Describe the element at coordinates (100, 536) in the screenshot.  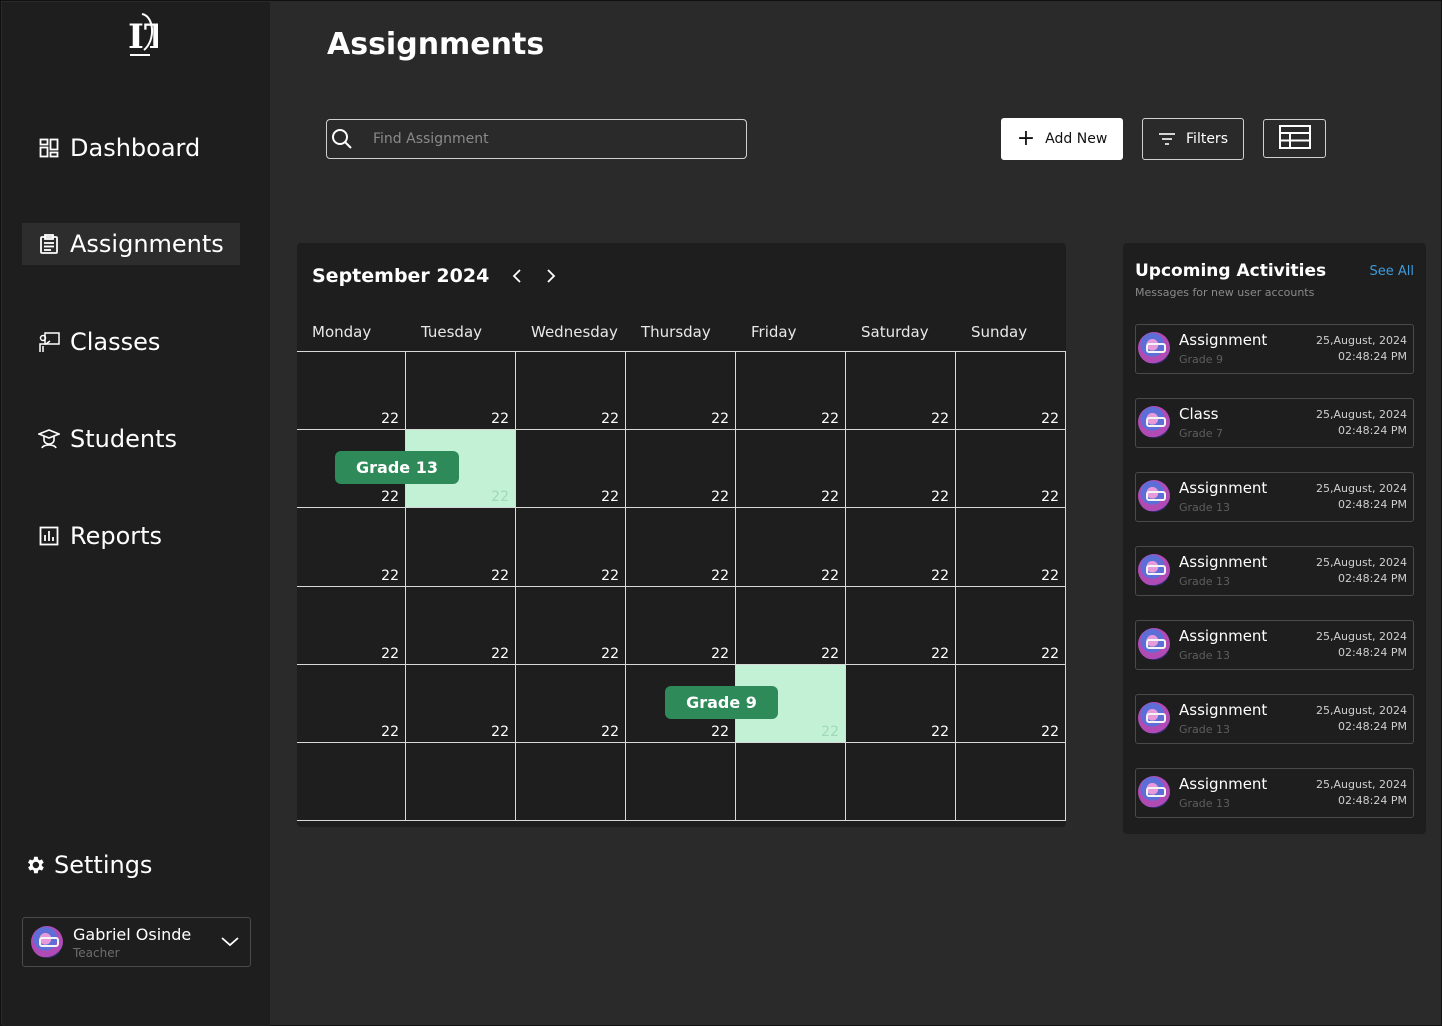
I see `sidebar-item-reports: Reports` at that location.